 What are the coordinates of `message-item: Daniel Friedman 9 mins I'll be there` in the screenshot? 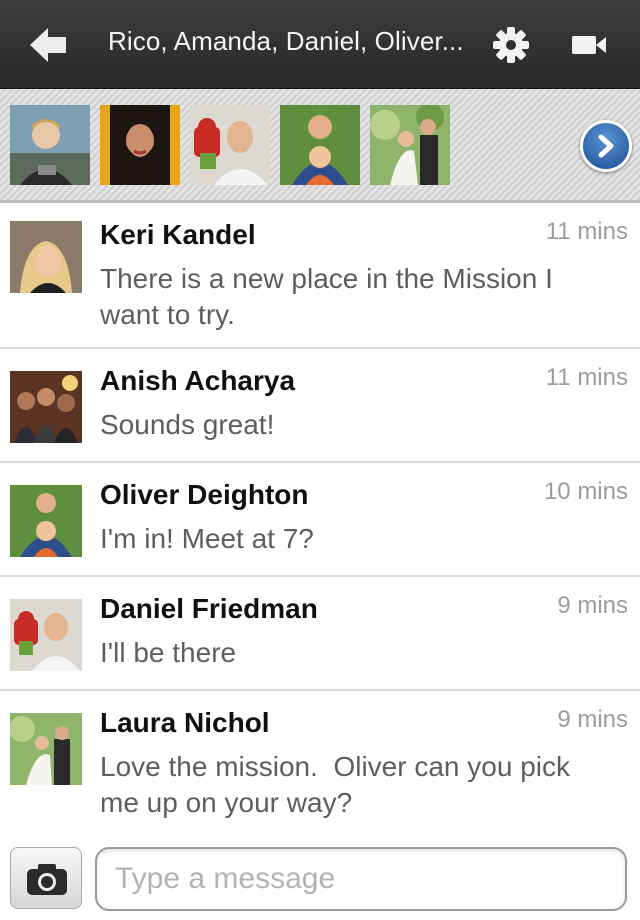 It's located at (320, 634).